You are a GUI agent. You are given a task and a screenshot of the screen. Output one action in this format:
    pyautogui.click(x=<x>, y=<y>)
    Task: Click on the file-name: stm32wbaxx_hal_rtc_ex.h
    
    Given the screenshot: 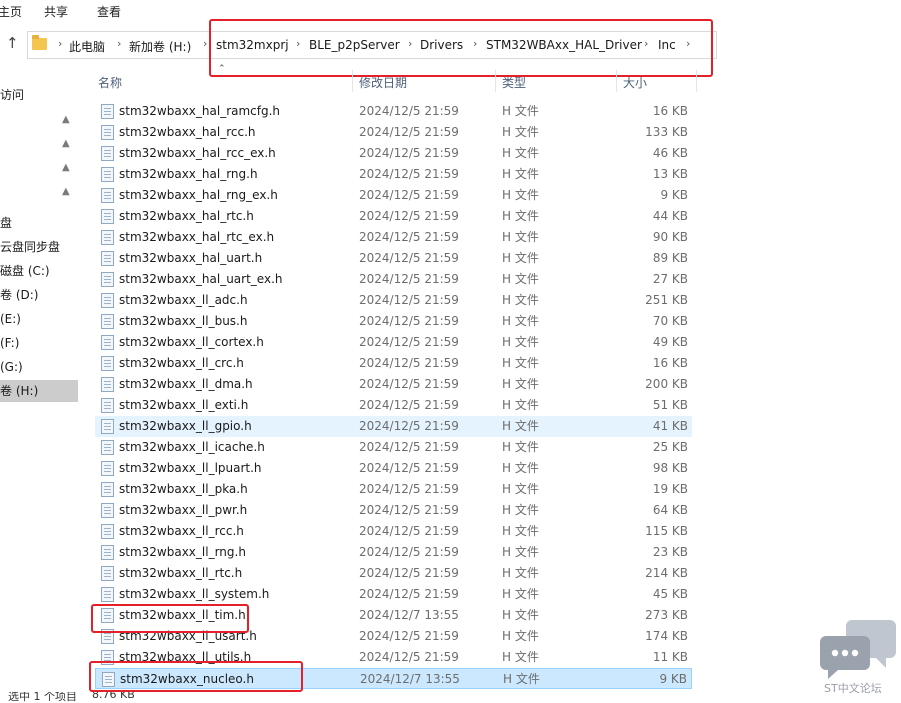 What is the action you would take?
    pyautogui.click(x=197, y=237)
    